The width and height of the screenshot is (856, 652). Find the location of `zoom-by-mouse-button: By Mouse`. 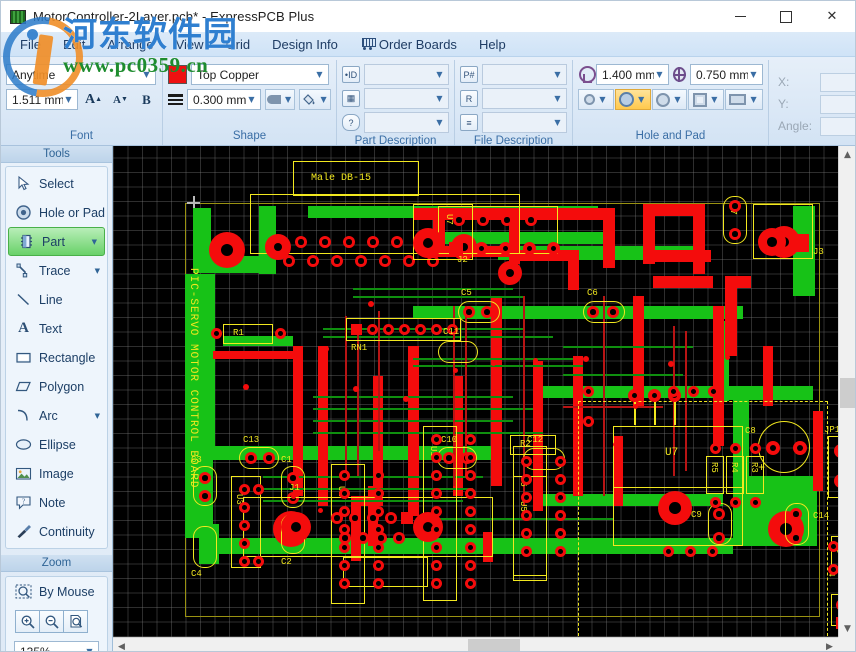

zoom-by-mouse-button: By Mouse is located at coordinates (56, 591).